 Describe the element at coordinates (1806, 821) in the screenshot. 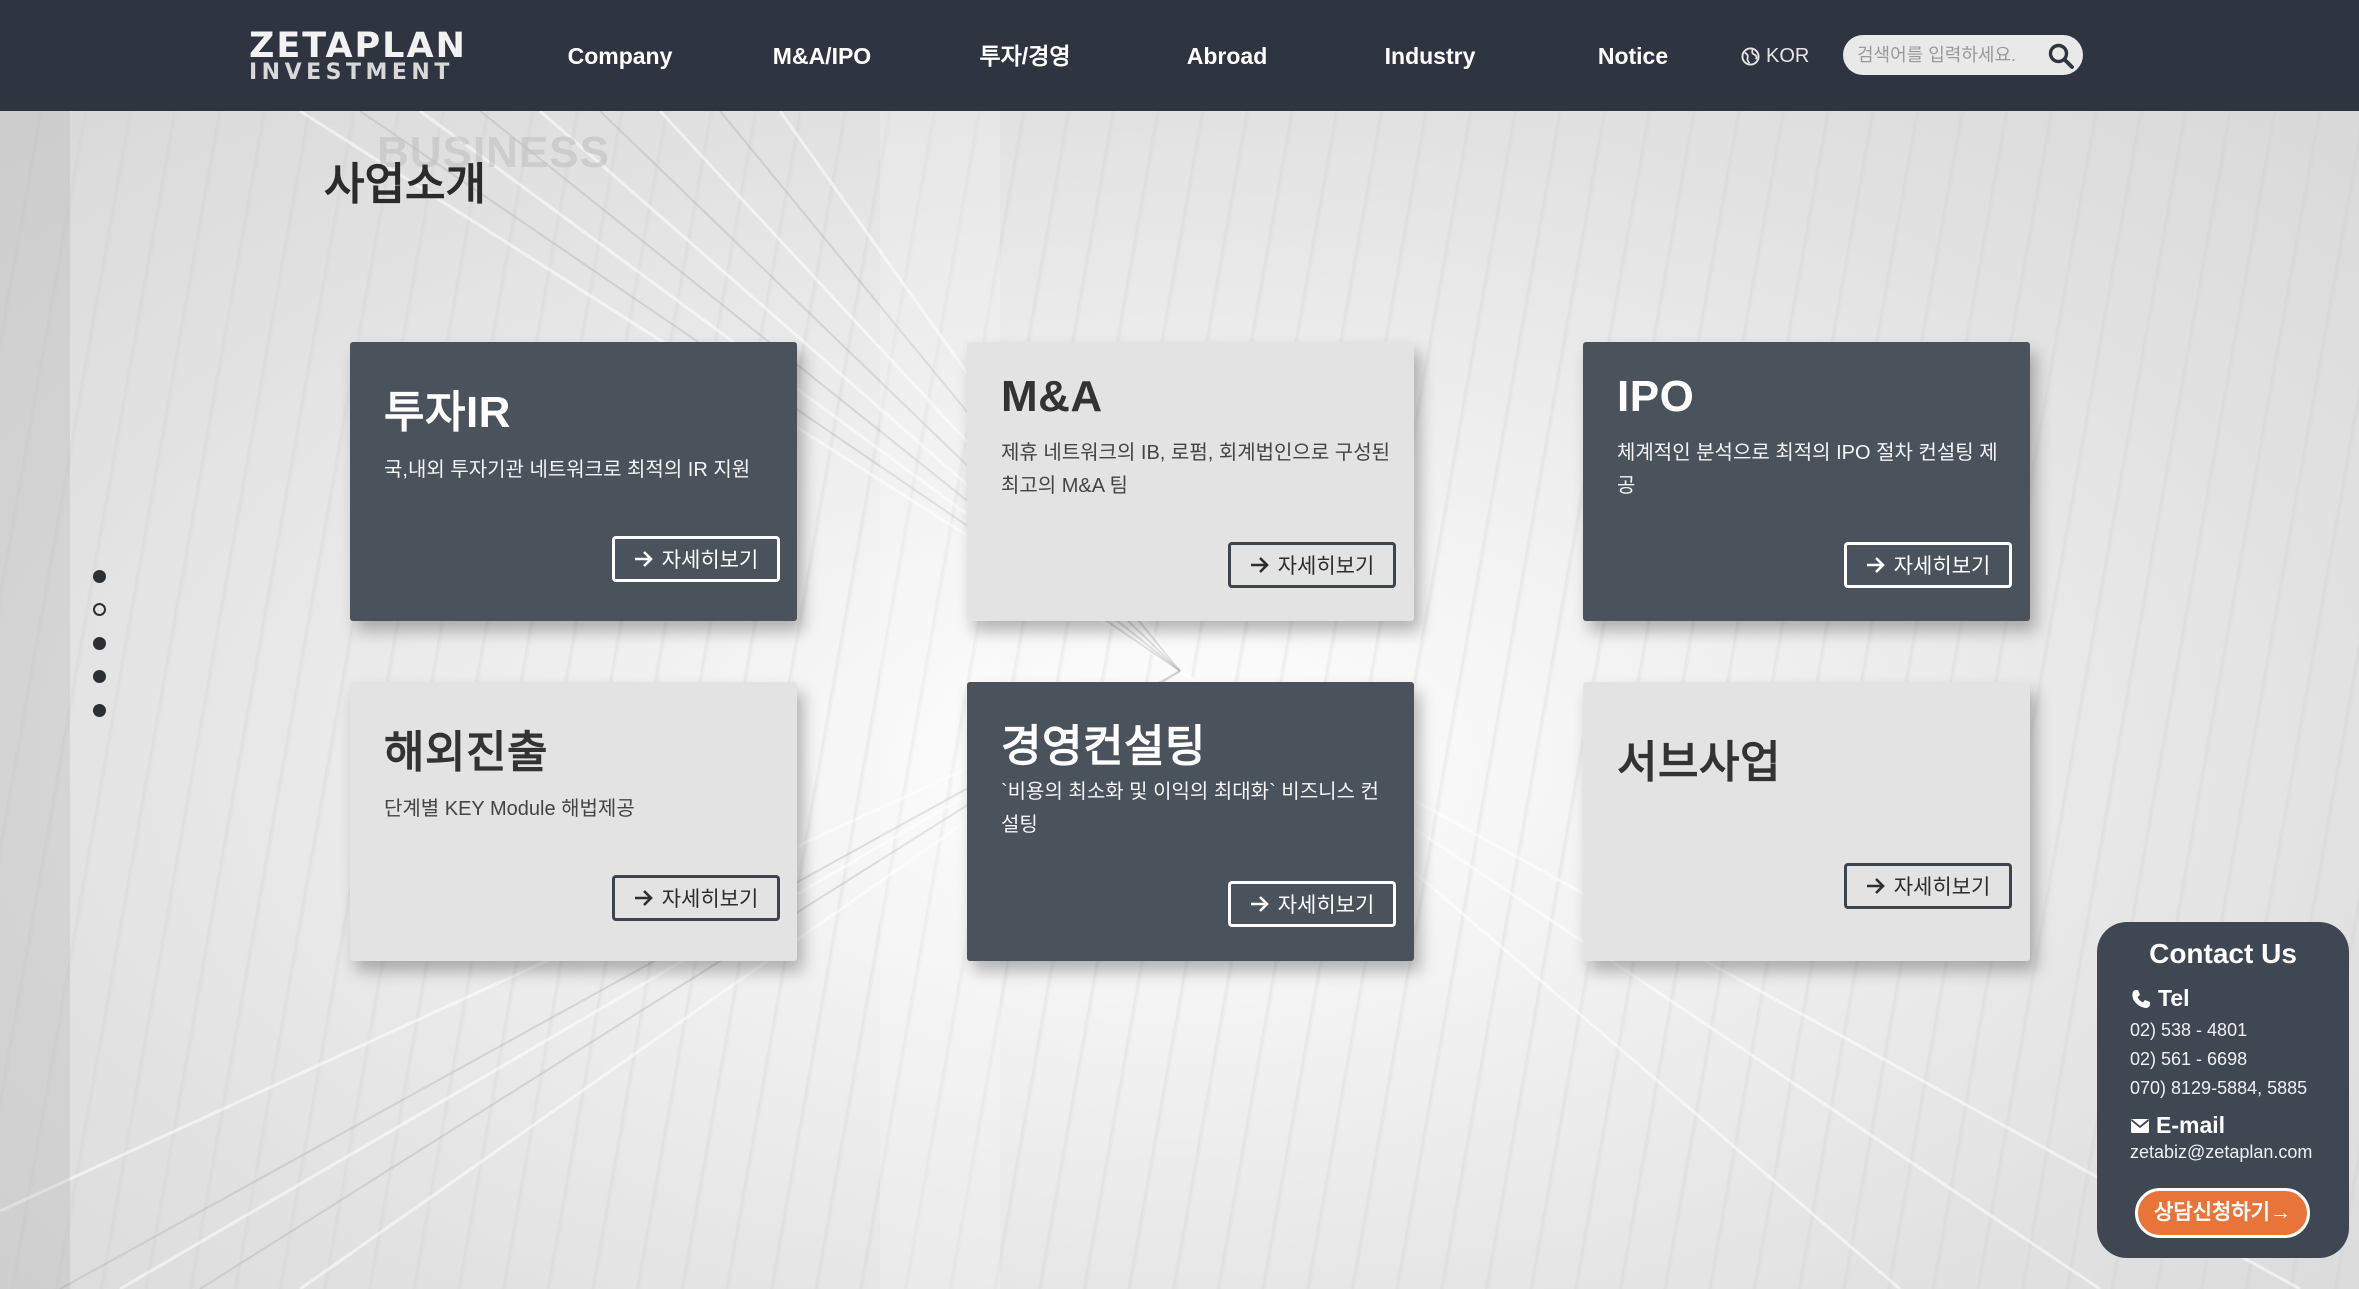

I see `card-sub-business: 서브사업 자세히보기` at that location.